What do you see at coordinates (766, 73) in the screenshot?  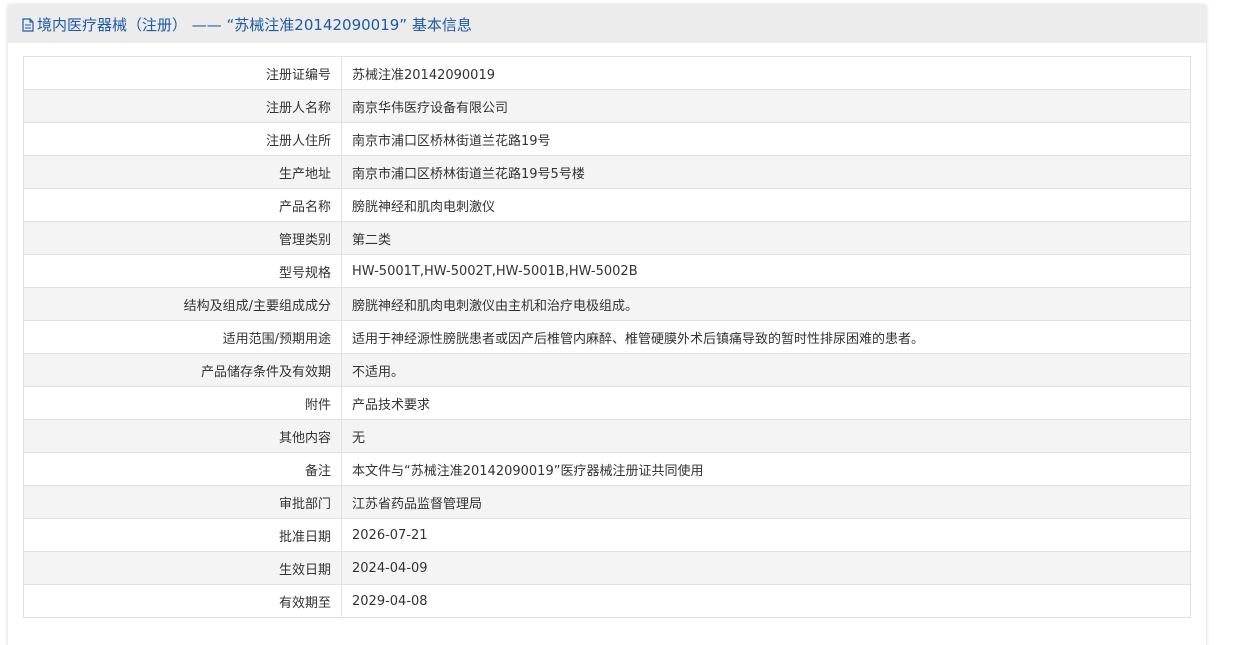 I see `field-value: 苏械注准20142090019` at bounding box center [766, 73].